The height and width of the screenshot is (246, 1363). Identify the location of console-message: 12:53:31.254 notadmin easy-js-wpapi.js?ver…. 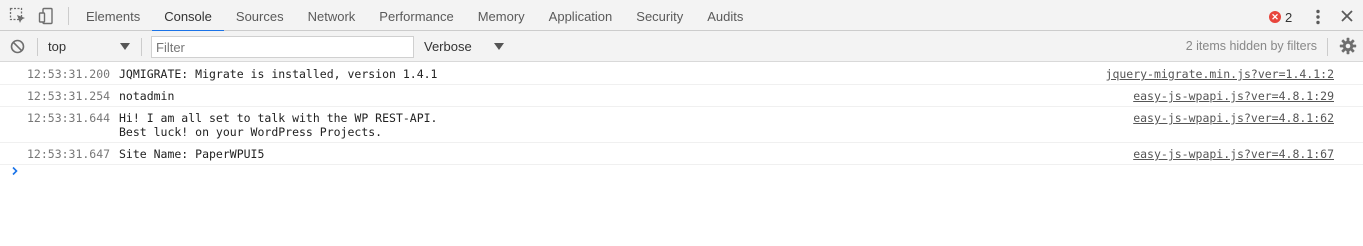
(681, 96).